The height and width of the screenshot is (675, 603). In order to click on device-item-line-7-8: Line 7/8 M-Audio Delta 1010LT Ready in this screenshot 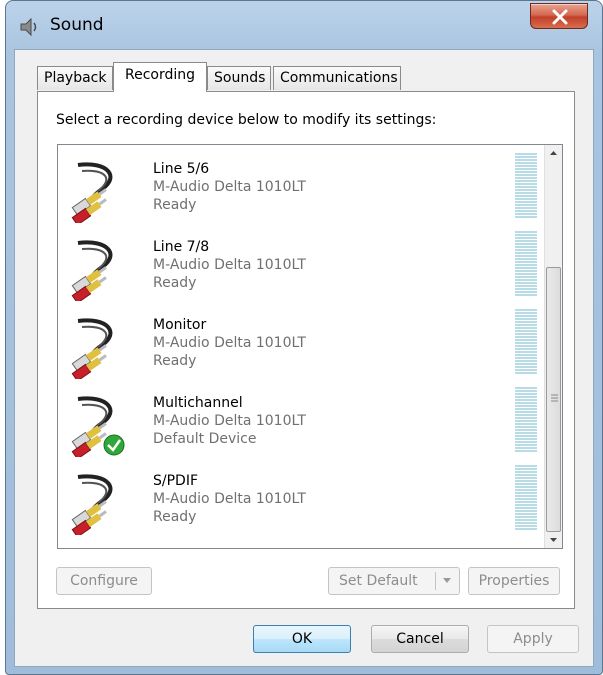, I will do `click(300, 266)`.